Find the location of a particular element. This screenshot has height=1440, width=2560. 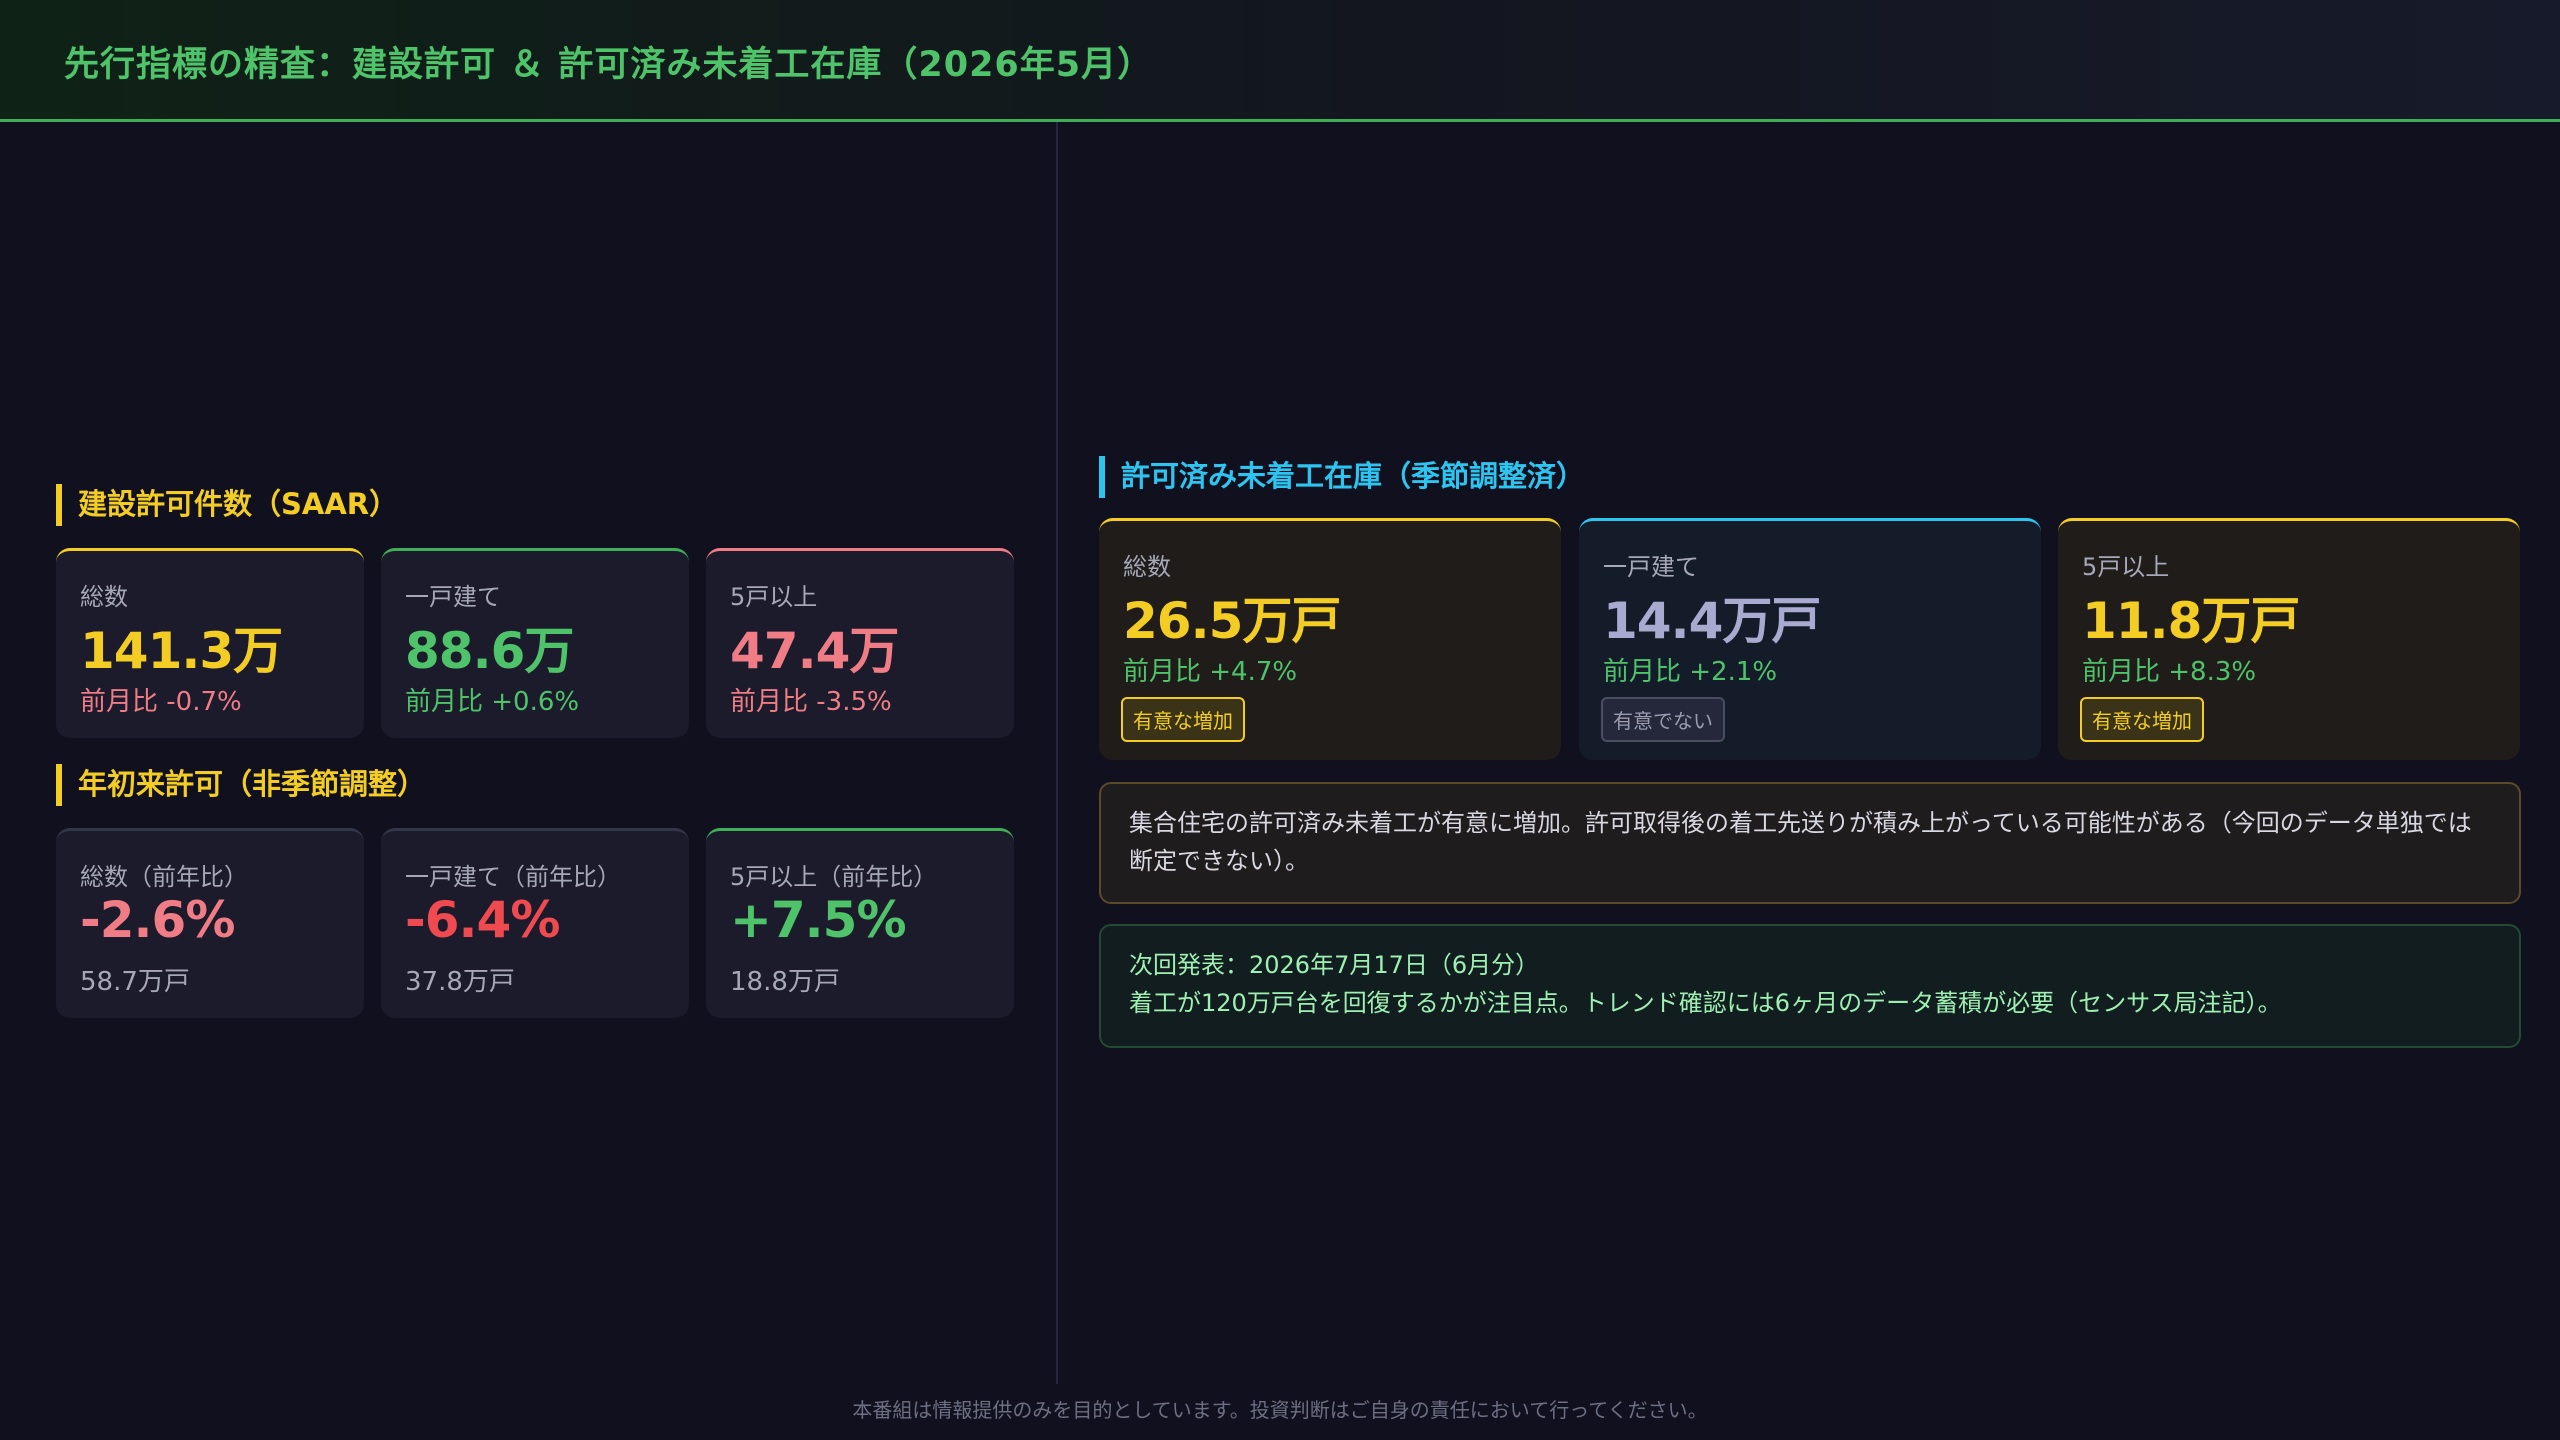

permits-section-title: 建設許可件数（SAAR） is located at coordinates (227, 505).